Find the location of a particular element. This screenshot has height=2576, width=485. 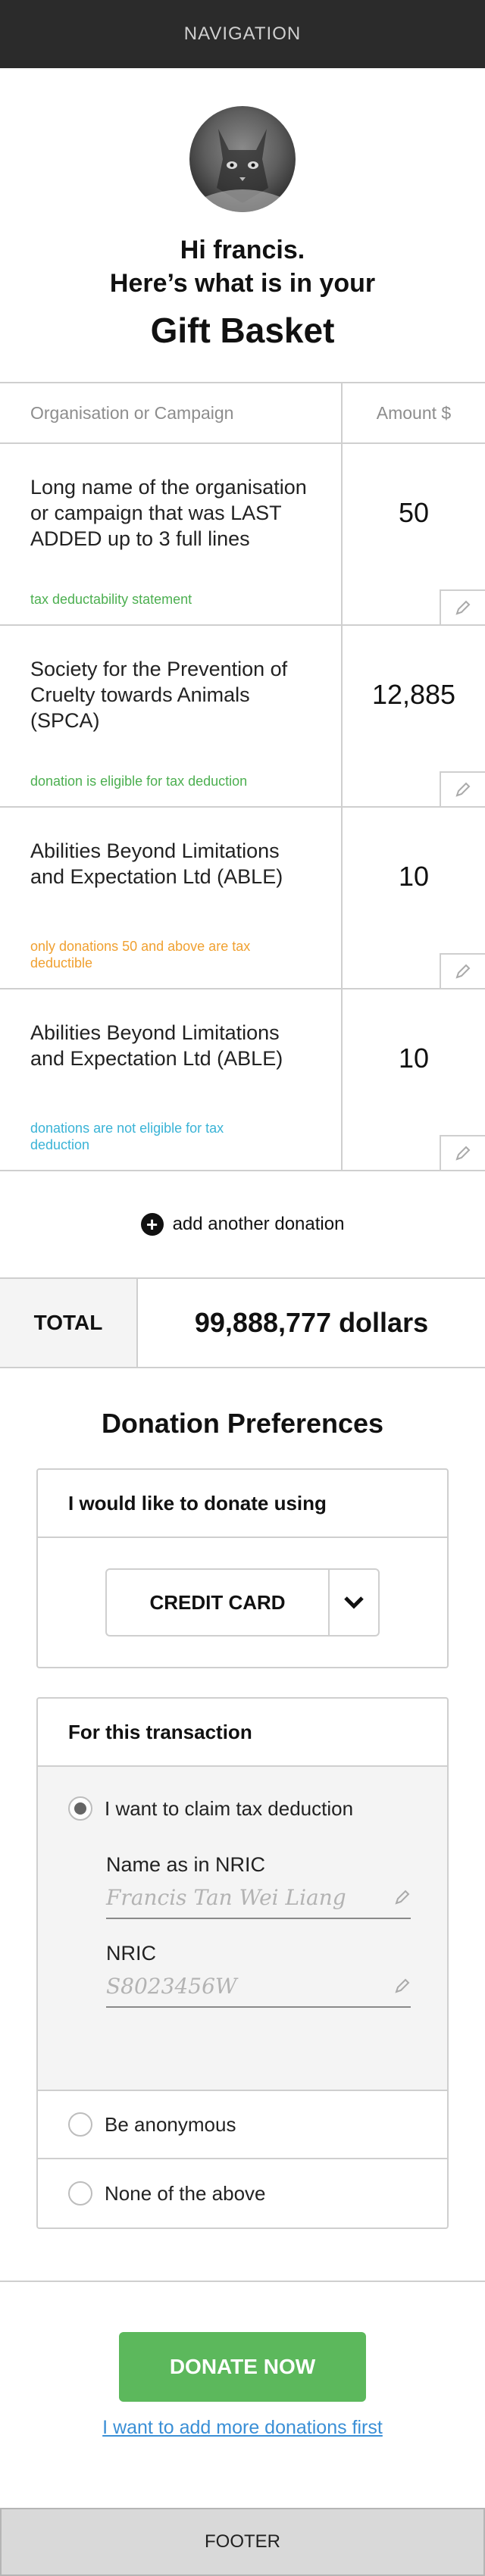

divider is located at coordinates (242, 2281).